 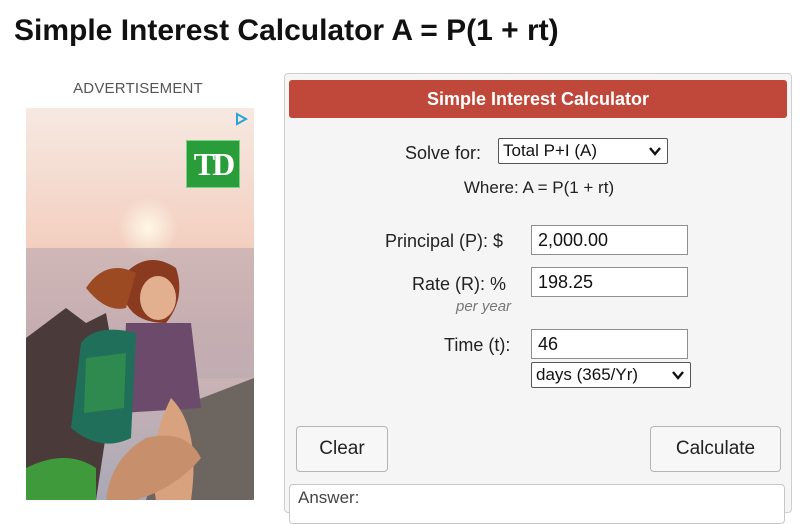 I want to click on td-bank-logo: TD, so click(x=213, y=164).